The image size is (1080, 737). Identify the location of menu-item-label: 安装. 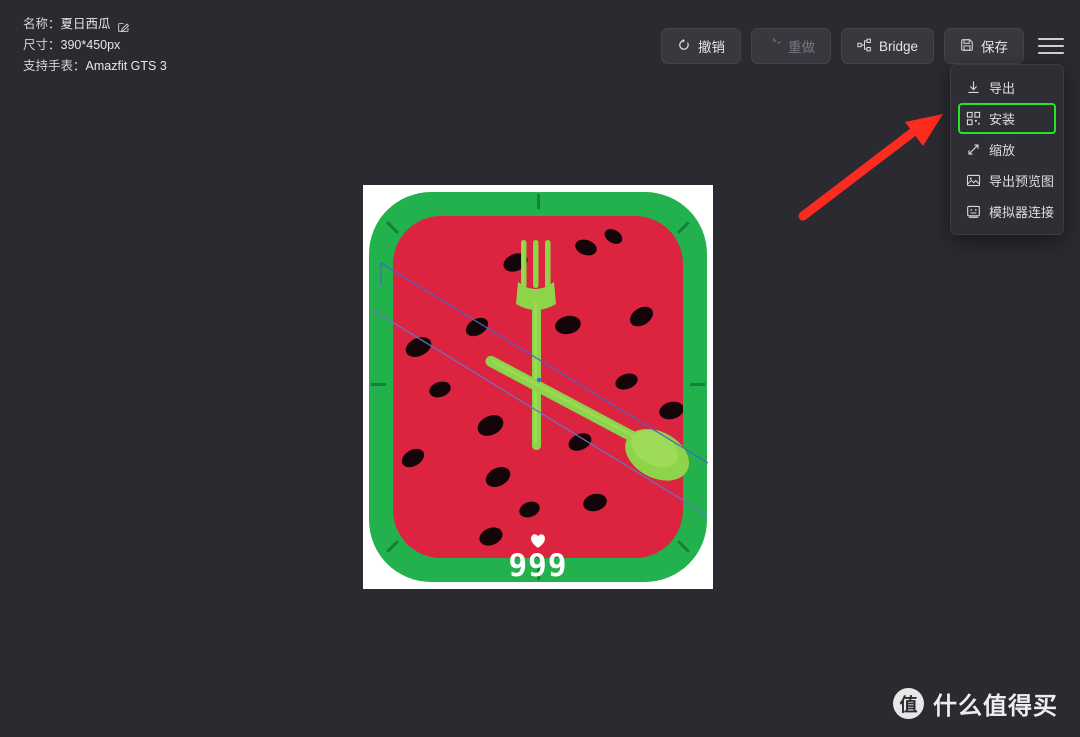
(1002, 119).